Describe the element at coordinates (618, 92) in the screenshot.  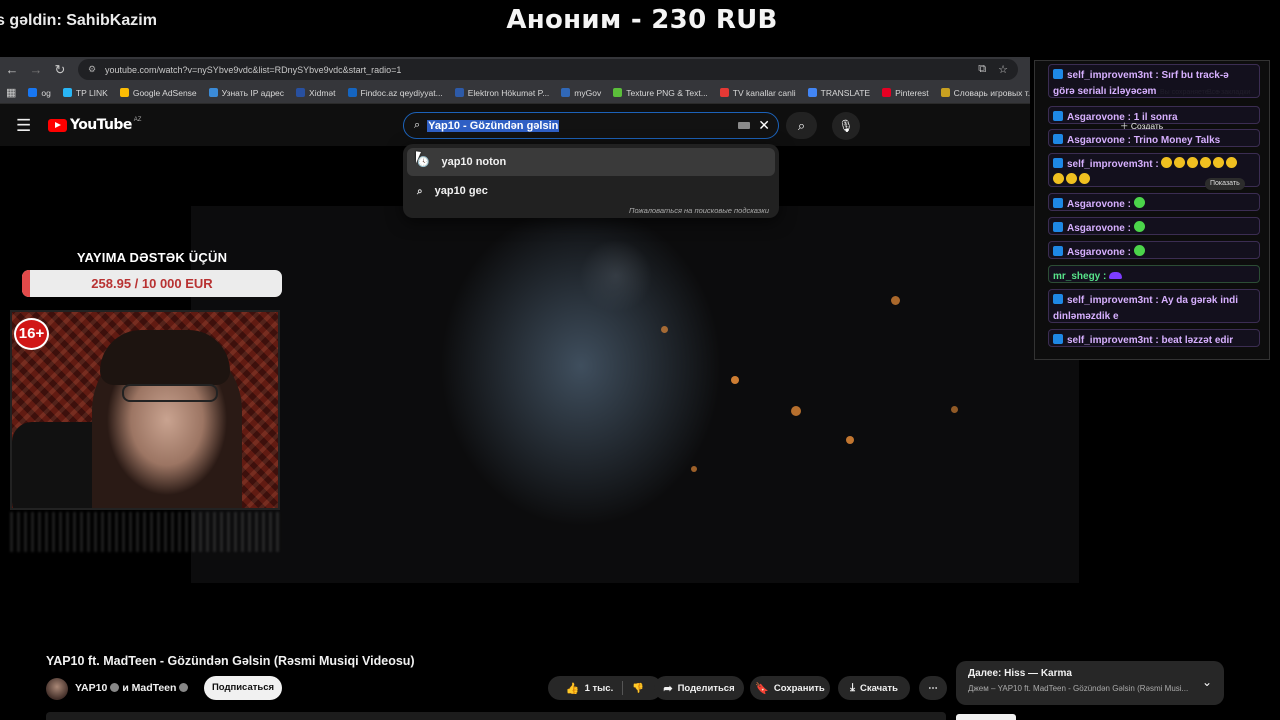
I see `texture-icon` at that location.